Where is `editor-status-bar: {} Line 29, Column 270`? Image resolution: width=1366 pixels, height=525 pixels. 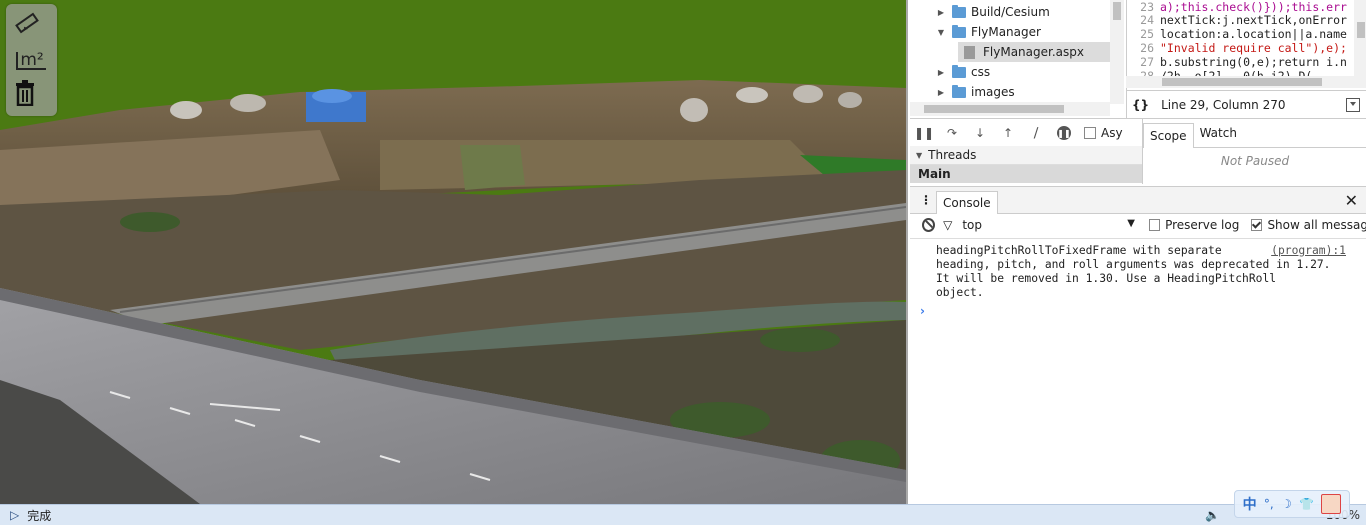
editor-status-bar: {} Line 29, Column 270 is located at coordinates (1246, 104).